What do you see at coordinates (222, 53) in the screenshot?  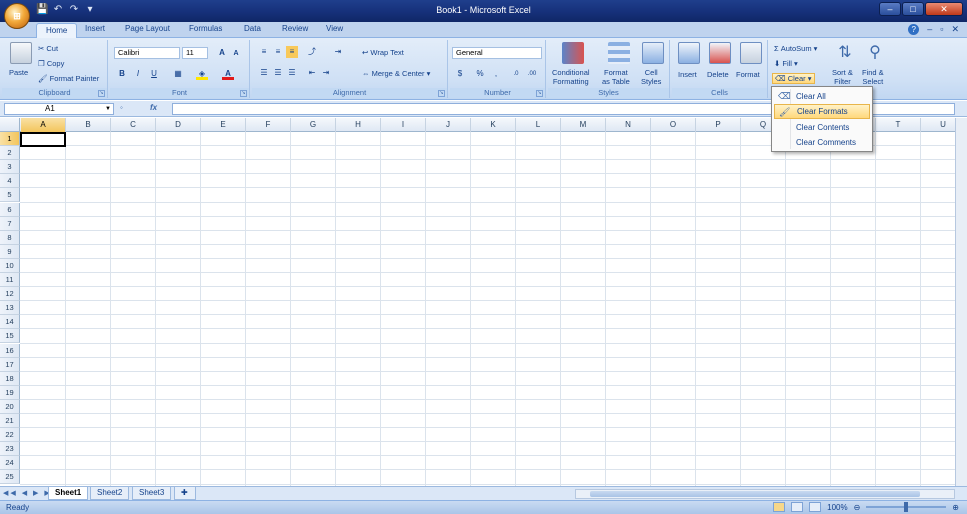 I see `grow-font-button: A` at bounding box center [222, 53].